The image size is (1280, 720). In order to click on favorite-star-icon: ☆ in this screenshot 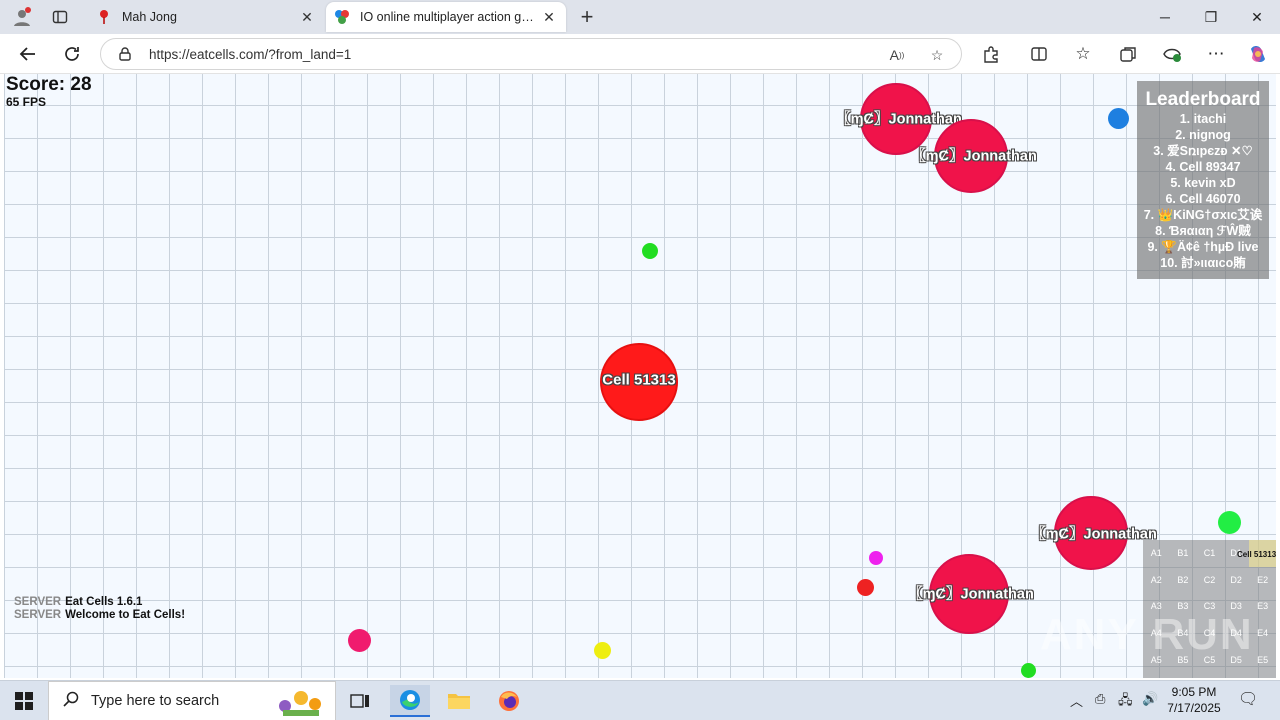, I will do `click(937, 55)`.